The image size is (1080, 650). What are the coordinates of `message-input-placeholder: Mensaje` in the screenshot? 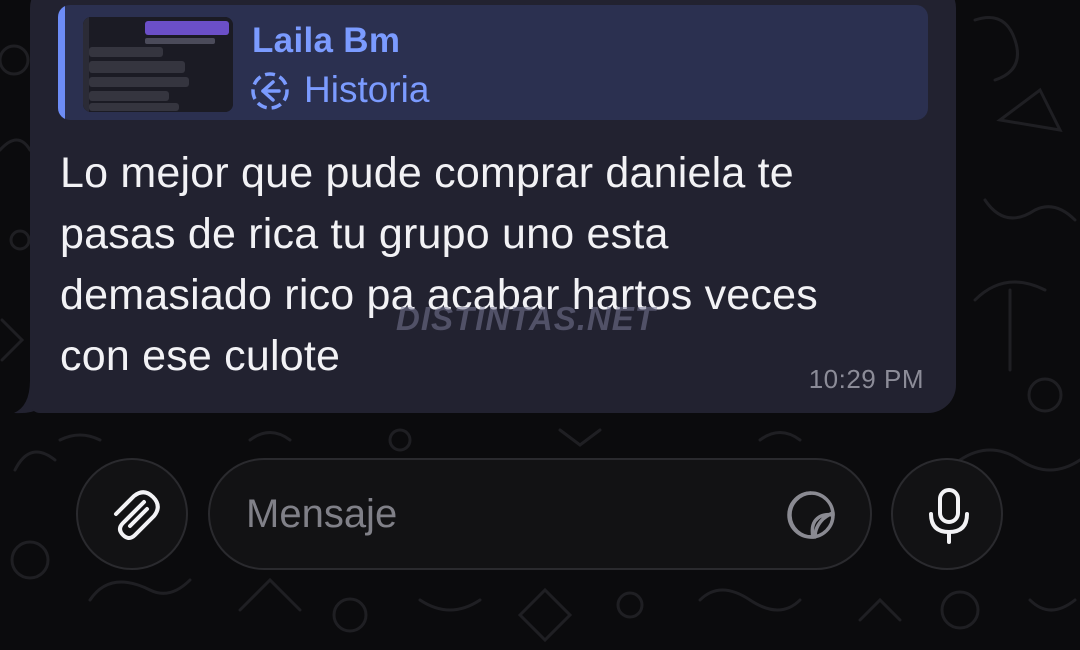 It's located at (322, 514).